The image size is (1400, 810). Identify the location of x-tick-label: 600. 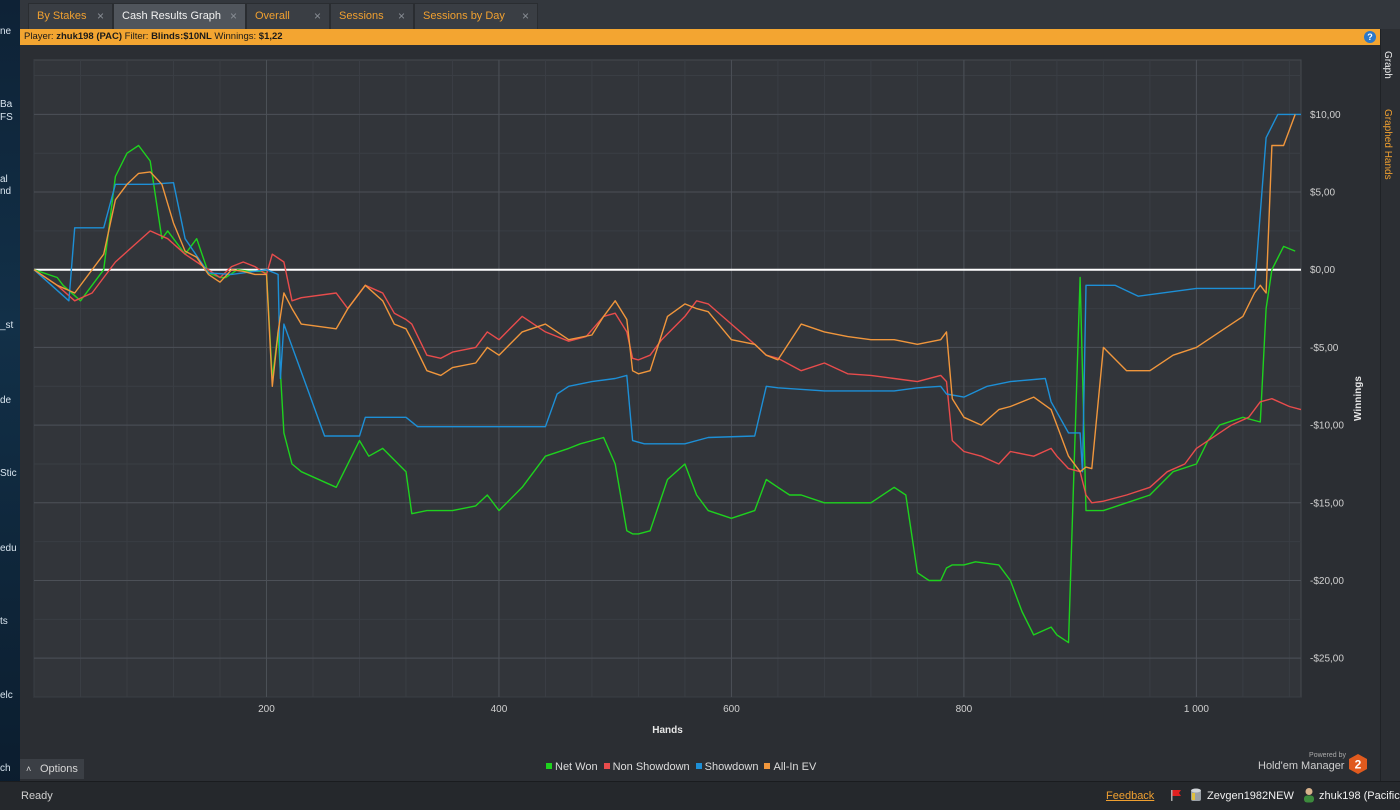
(731, 709).